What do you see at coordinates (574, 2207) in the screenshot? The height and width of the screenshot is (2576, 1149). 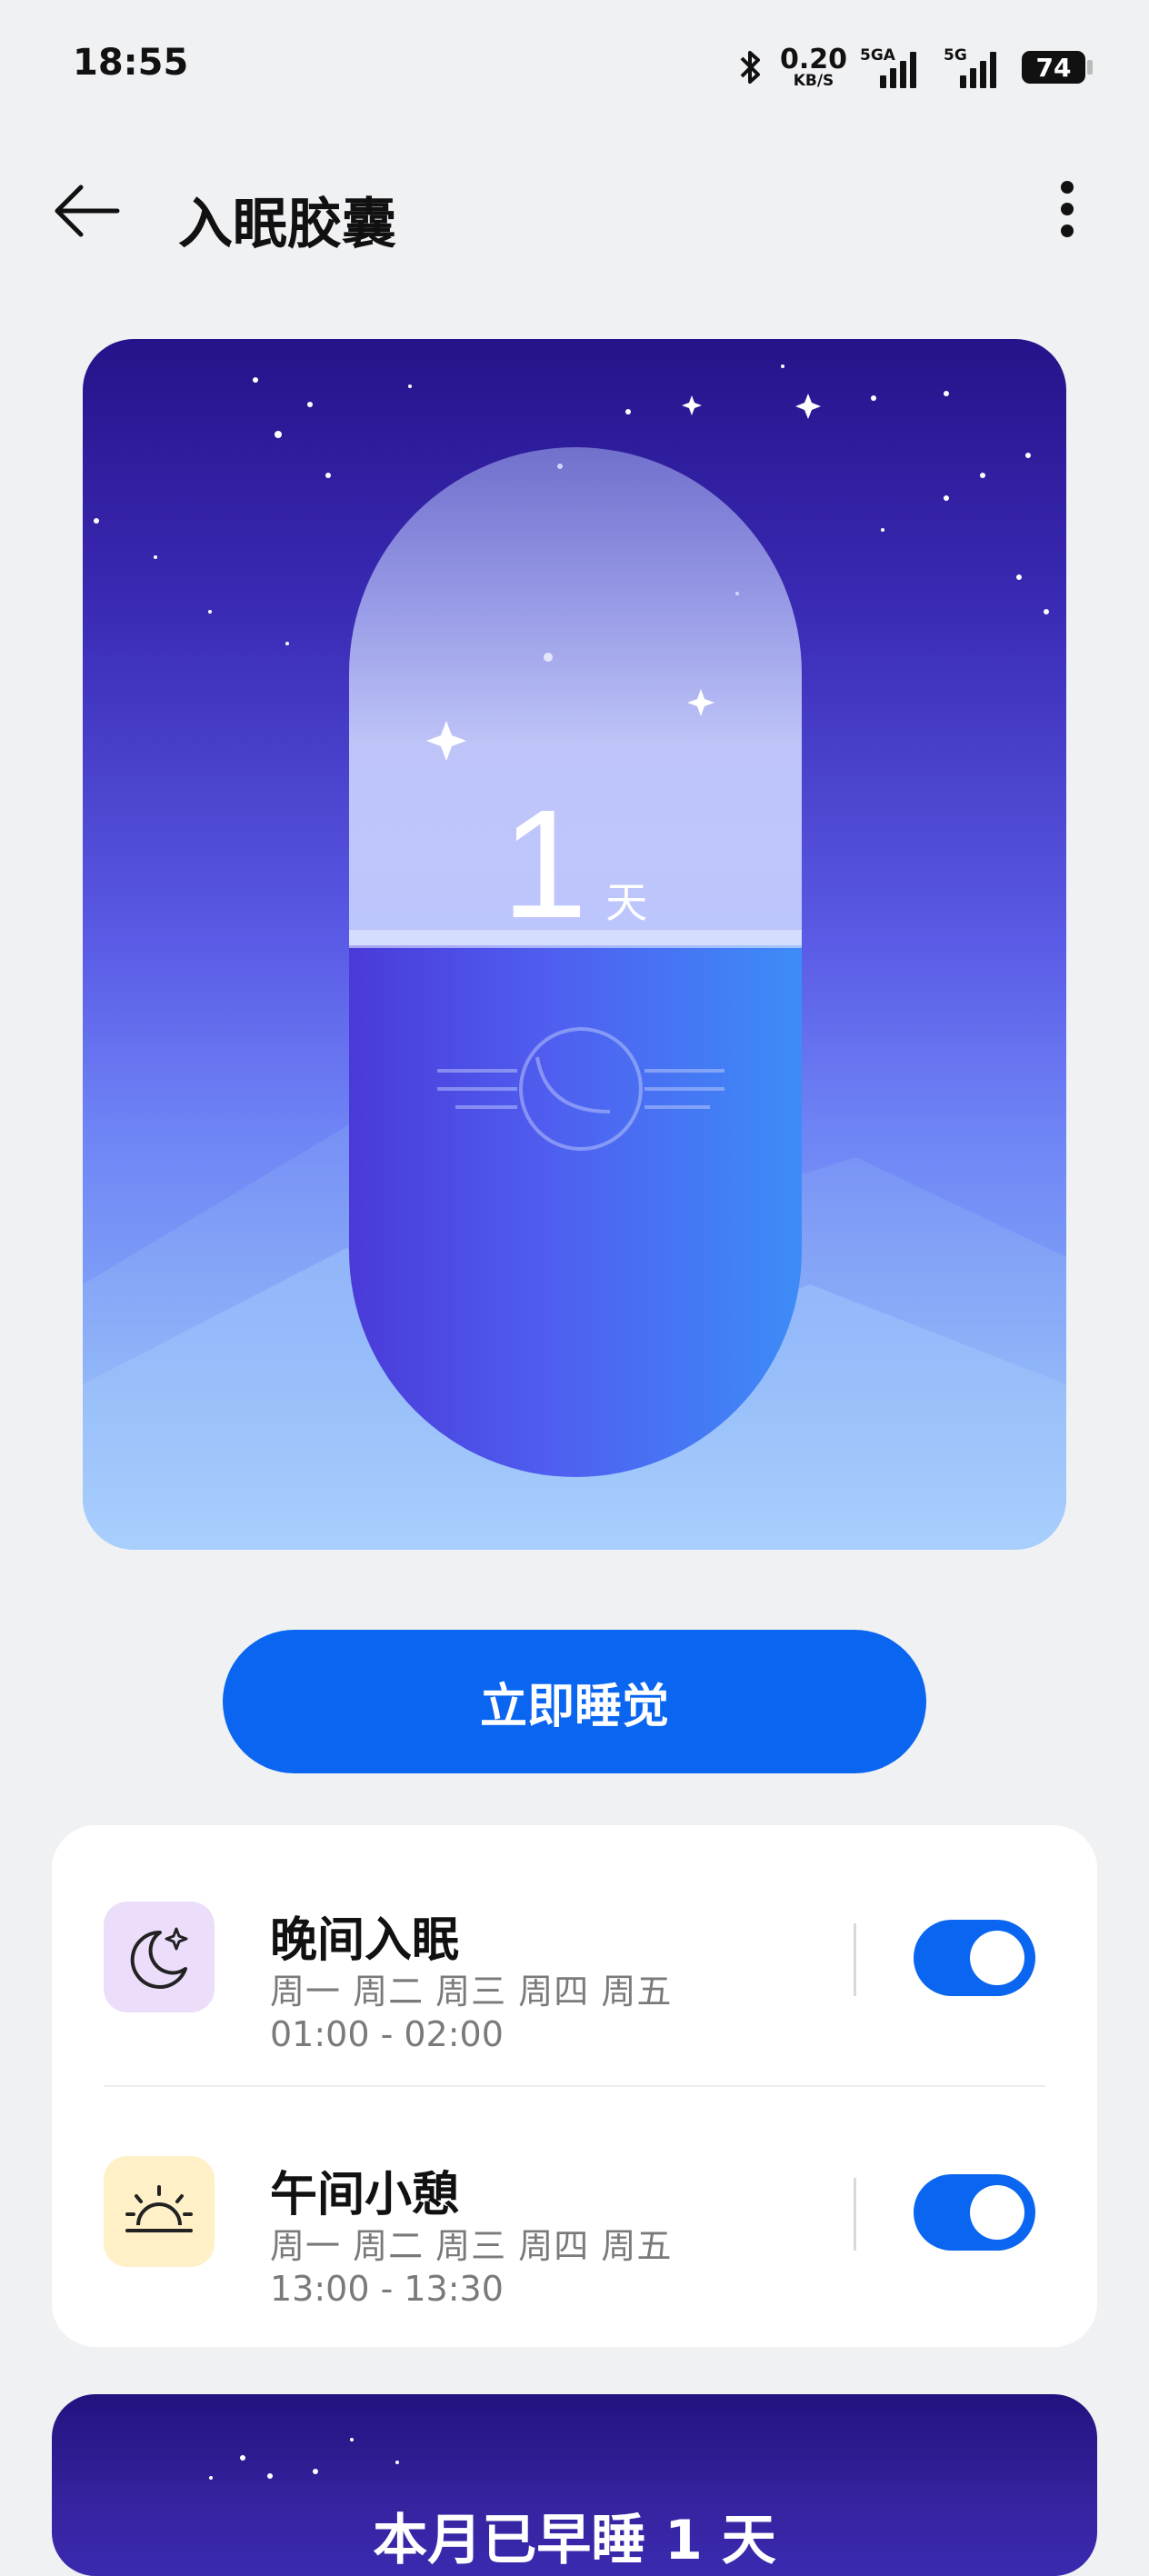 I see `schedule-row-nap: 午间小憩 周一 周二 周三 周四 周五 13:00 - 13:30` at bounding box center [574, 2207].